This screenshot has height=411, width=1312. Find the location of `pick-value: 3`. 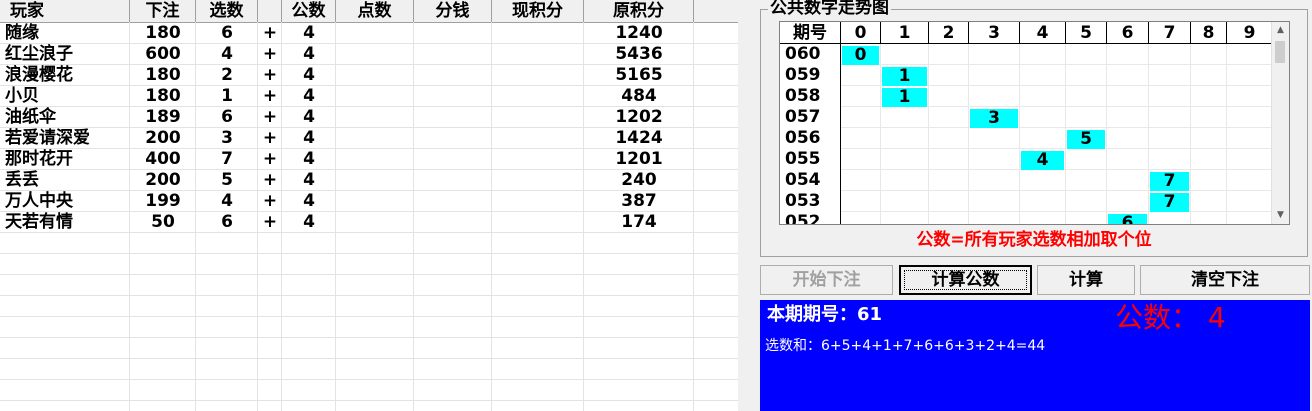

pick-value: 3 is located at coordinates (227, 138).